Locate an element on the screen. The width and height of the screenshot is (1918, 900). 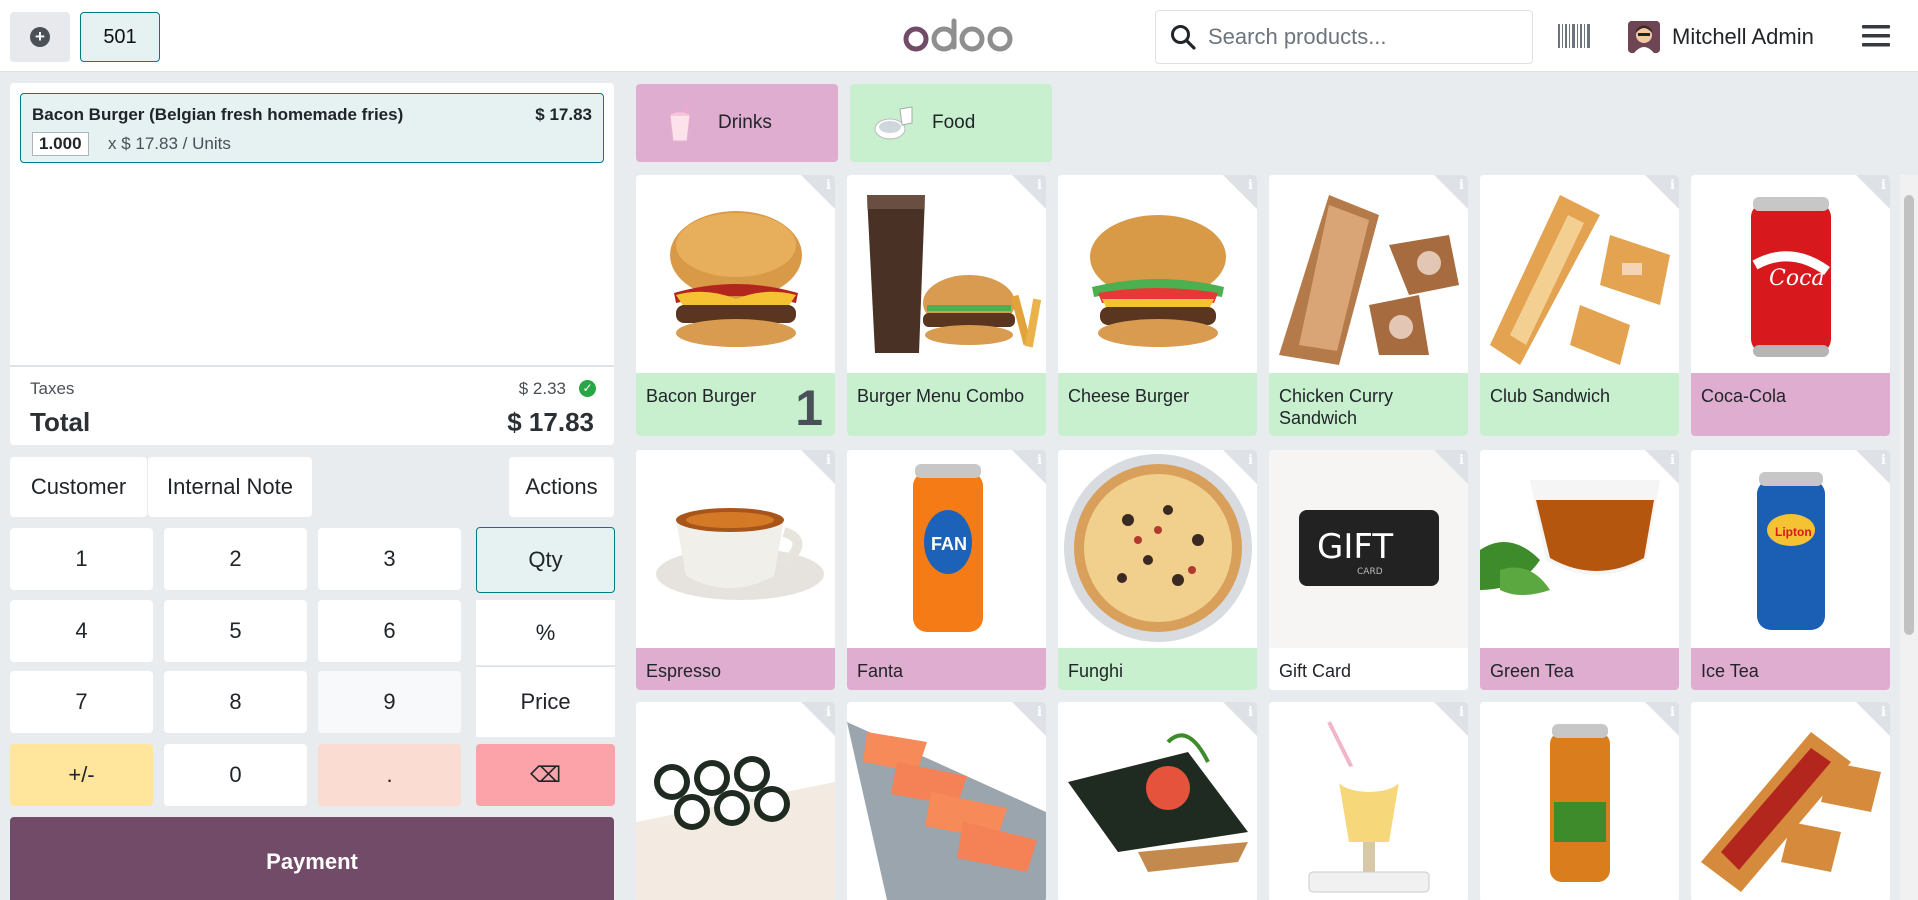
product-card-bacon-burger: i Bacon Burger 1 is located at coordinates (735, 305).